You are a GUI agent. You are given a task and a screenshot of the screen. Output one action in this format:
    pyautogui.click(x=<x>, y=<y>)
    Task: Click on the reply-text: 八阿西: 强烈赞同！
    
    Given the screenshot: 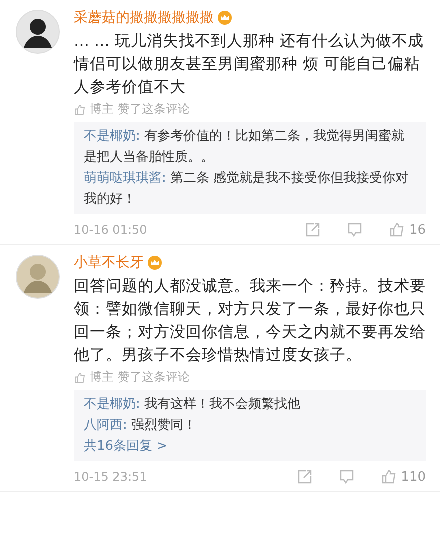 What is the action you would take?
    pyautogui.click(x=141, y=426)
    